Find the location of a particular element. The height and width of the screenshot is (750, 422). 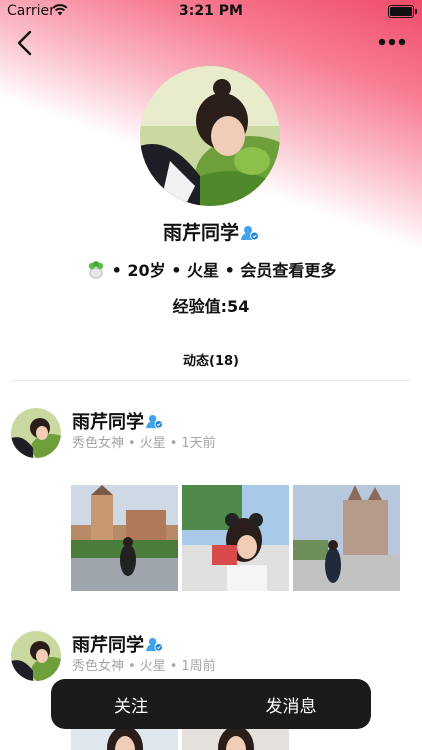

action-bar: 关注 发消息 is located at coordinates (211, 704).